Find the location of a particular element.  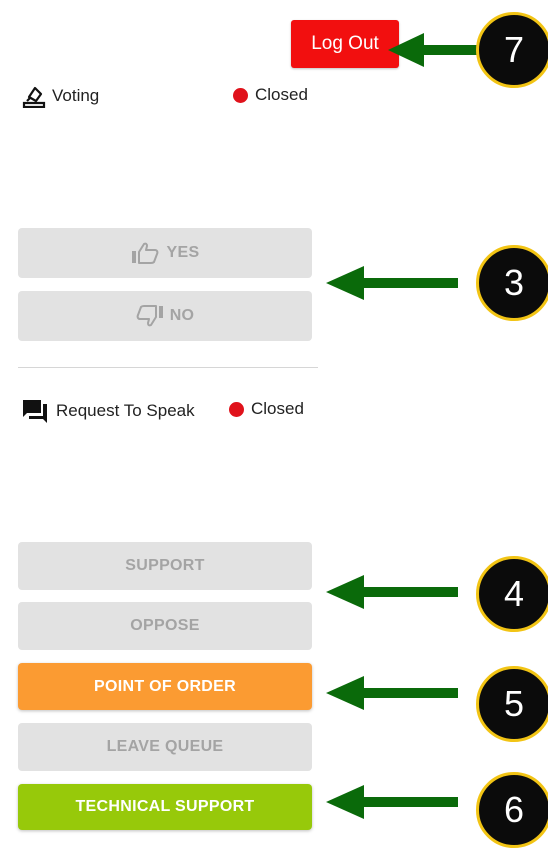

callout-badge-4: 4 is located at coordinates (512, 594).